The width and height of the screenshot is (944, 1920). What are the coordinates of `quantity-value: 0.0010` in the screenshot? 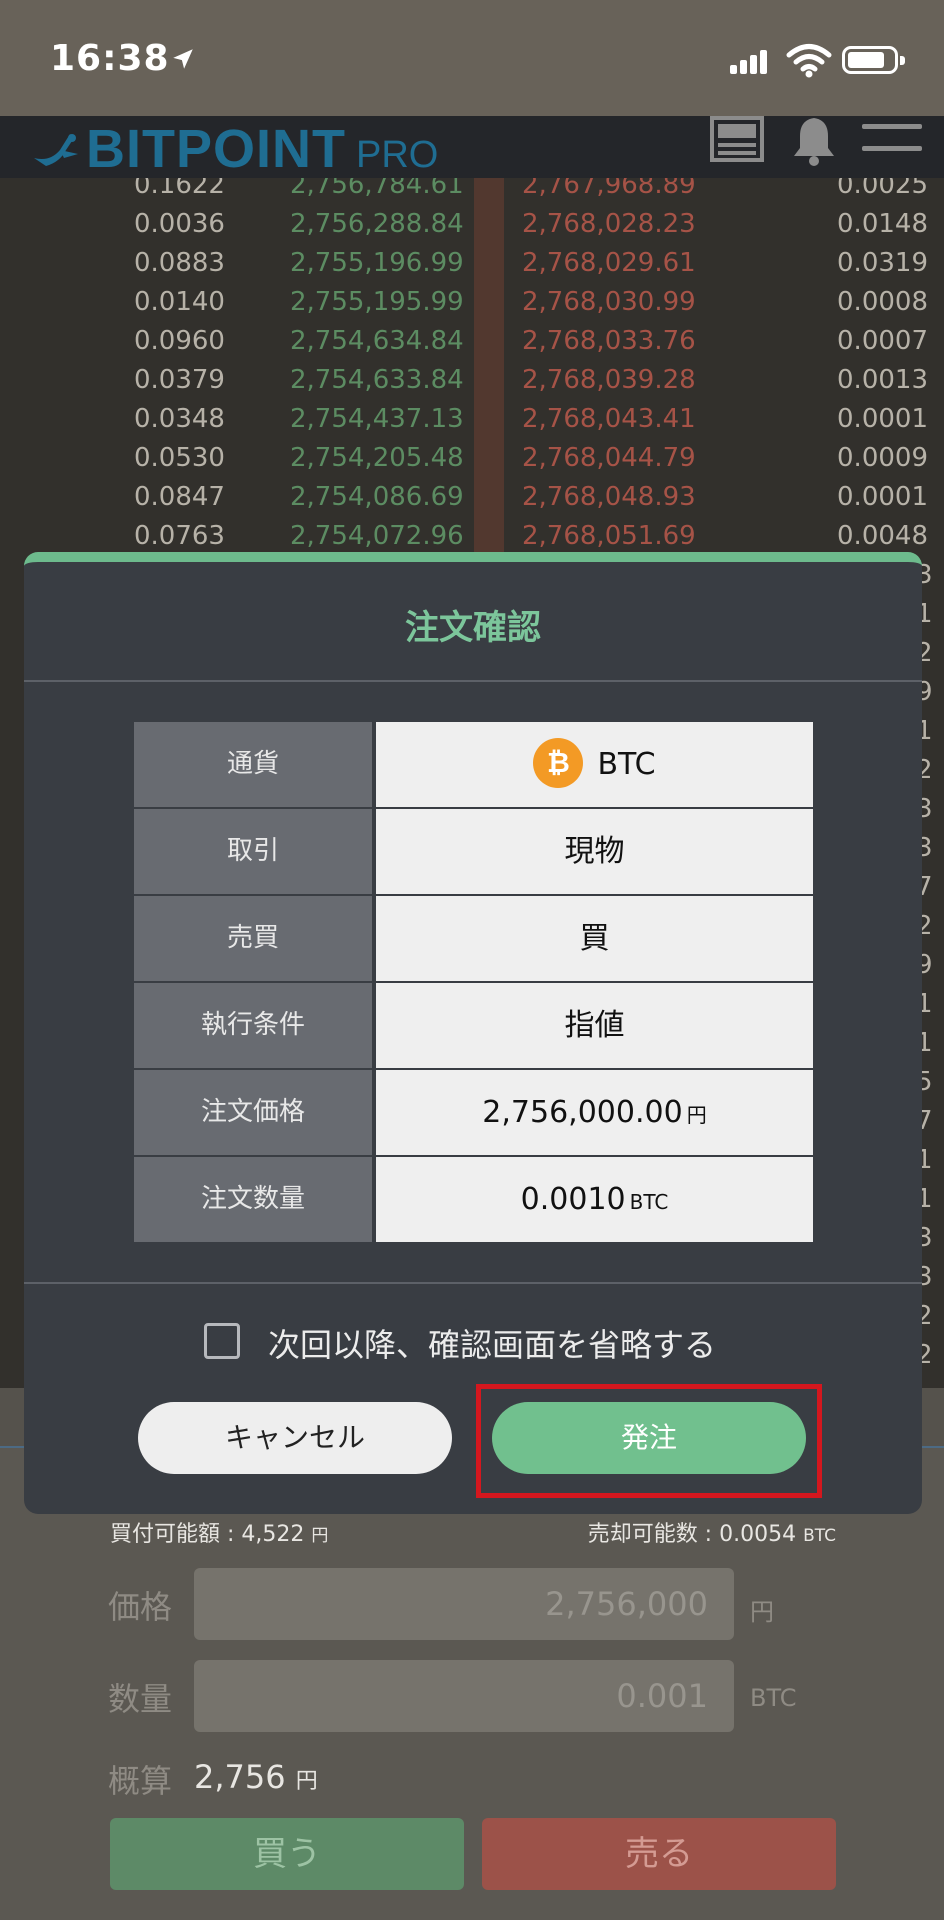 It's located at (573, 1199).